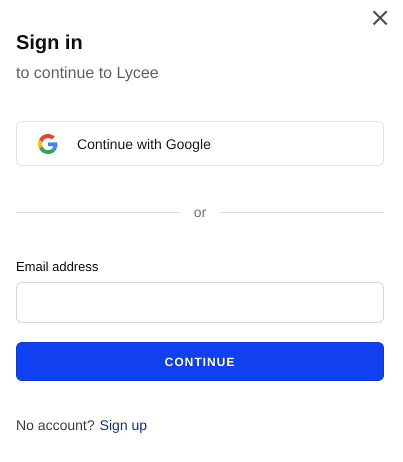 The height and width of the screenshot is (462, 403). Describe the element at coordinates (124, 425) in the screenshot. I see `sign-up-link: Sign up` at that location.